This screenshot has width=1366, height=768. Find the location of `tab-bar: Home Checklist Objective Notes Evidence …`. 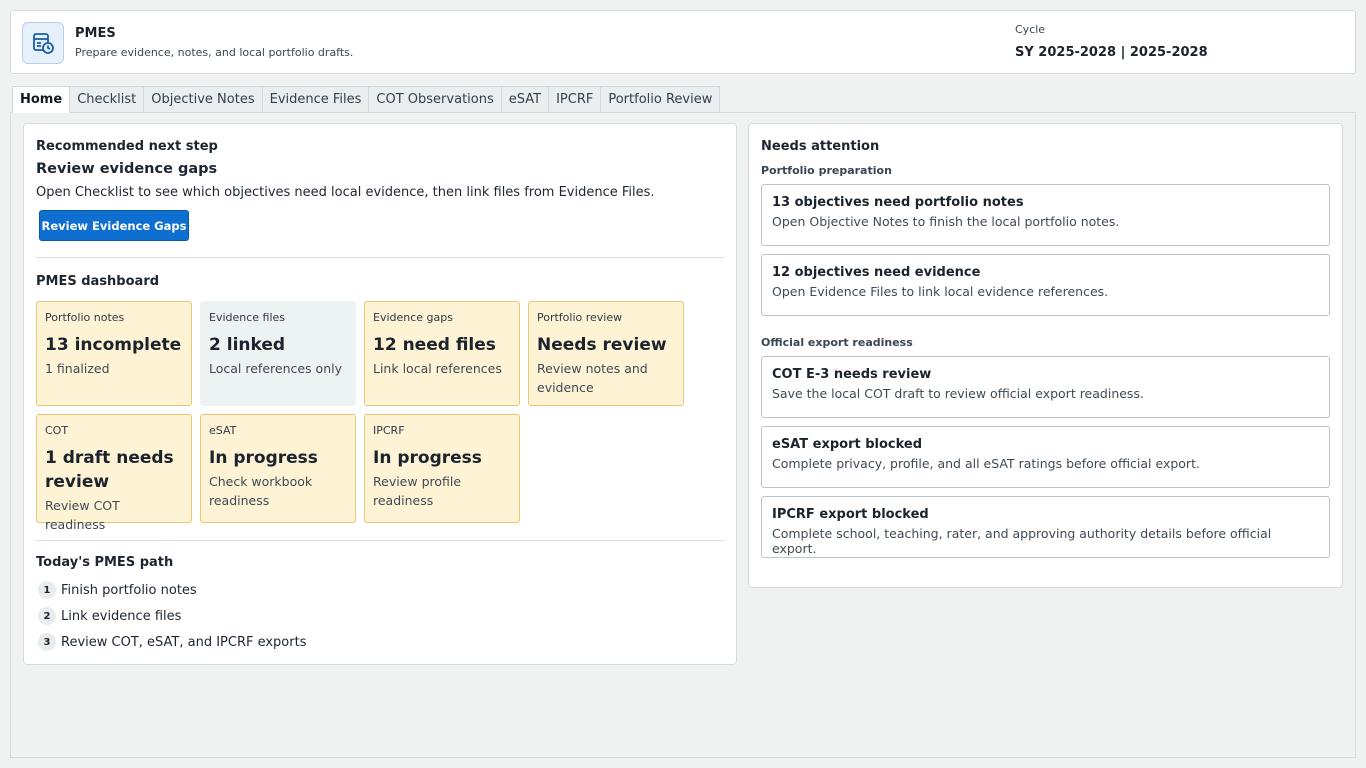

tab-bar: Home Checklist Objective Notes Evidence … is located at coordinates (366, 99).